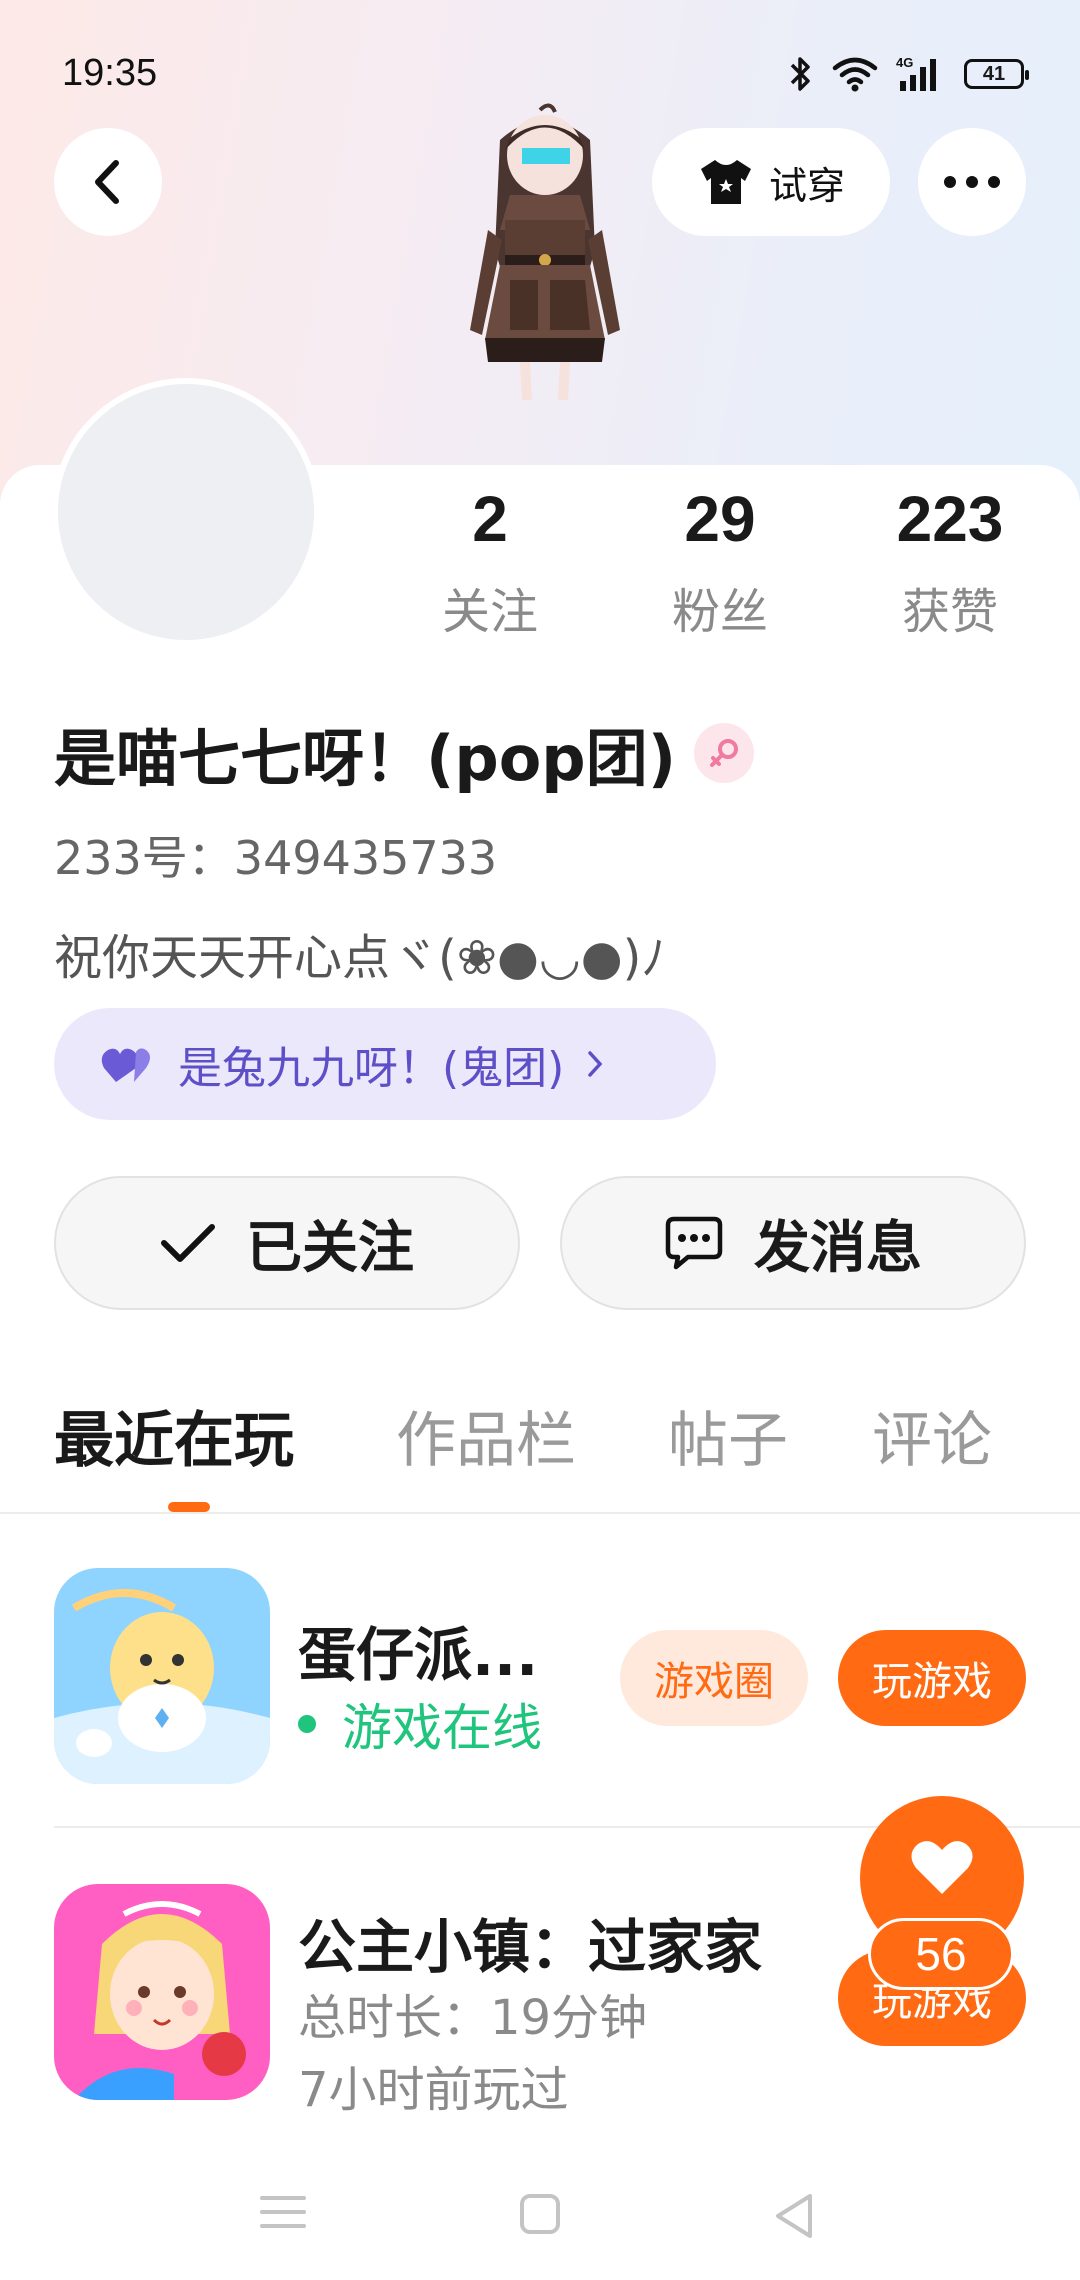 Image resolution: width=1080 pixels, height=2280 pixels. Describe the element at coordinates (728, 1435) in the screenshot. I see `tab-posts: 帖子` at that location.